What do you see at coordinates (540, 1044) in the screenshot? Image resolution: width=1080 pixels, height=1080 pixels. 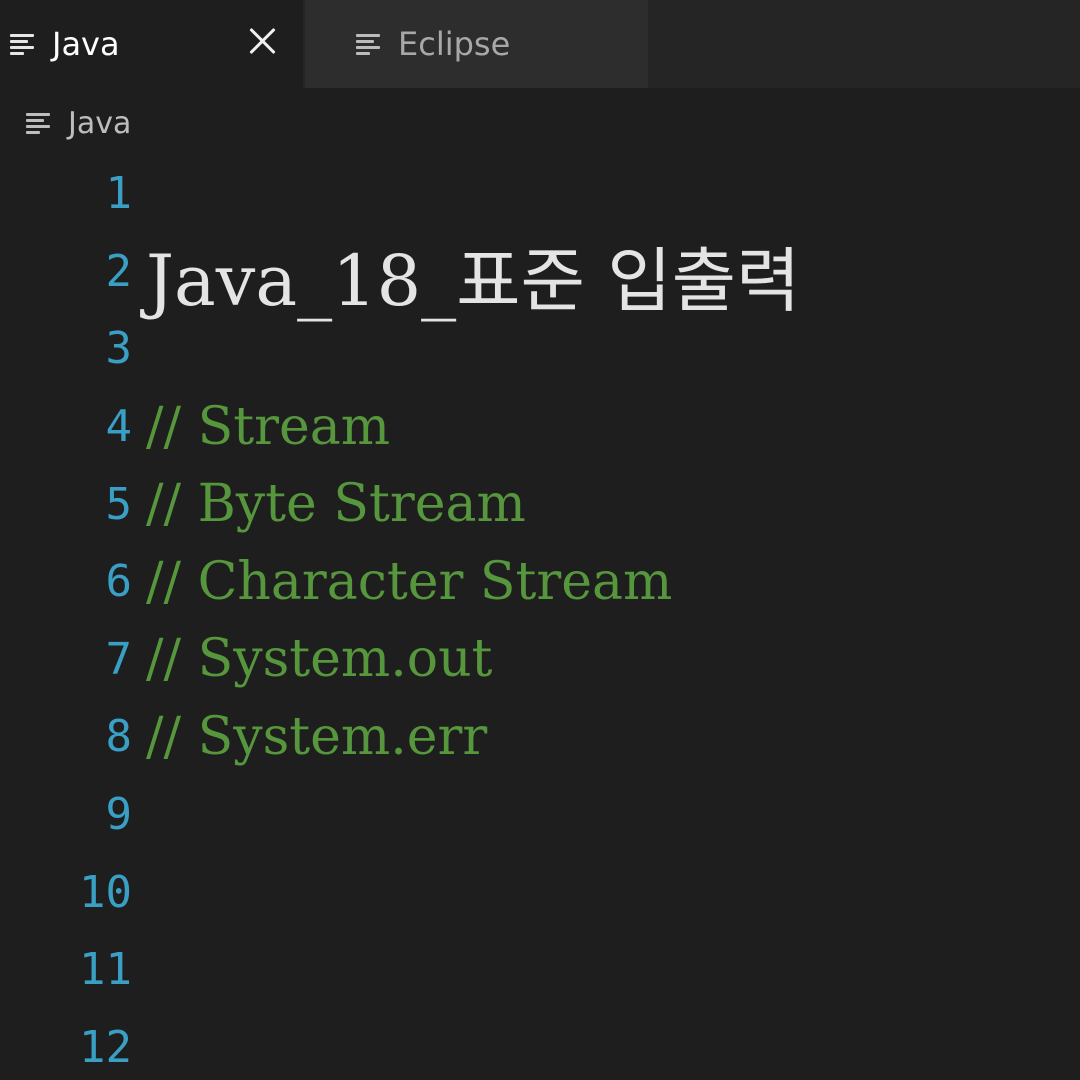 I see `code-line: 12` at bounding box center [540, 1044].